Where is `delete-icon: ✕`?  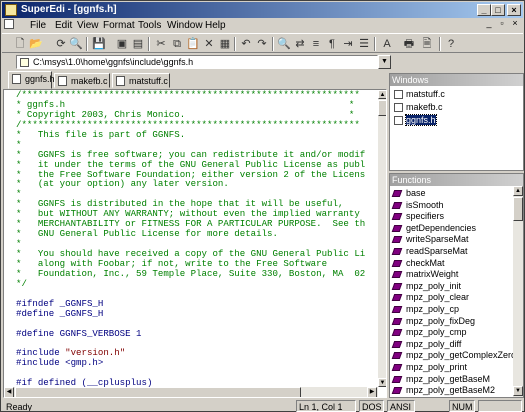 delete-icon: ✕ is located at coordinates (209, 44).